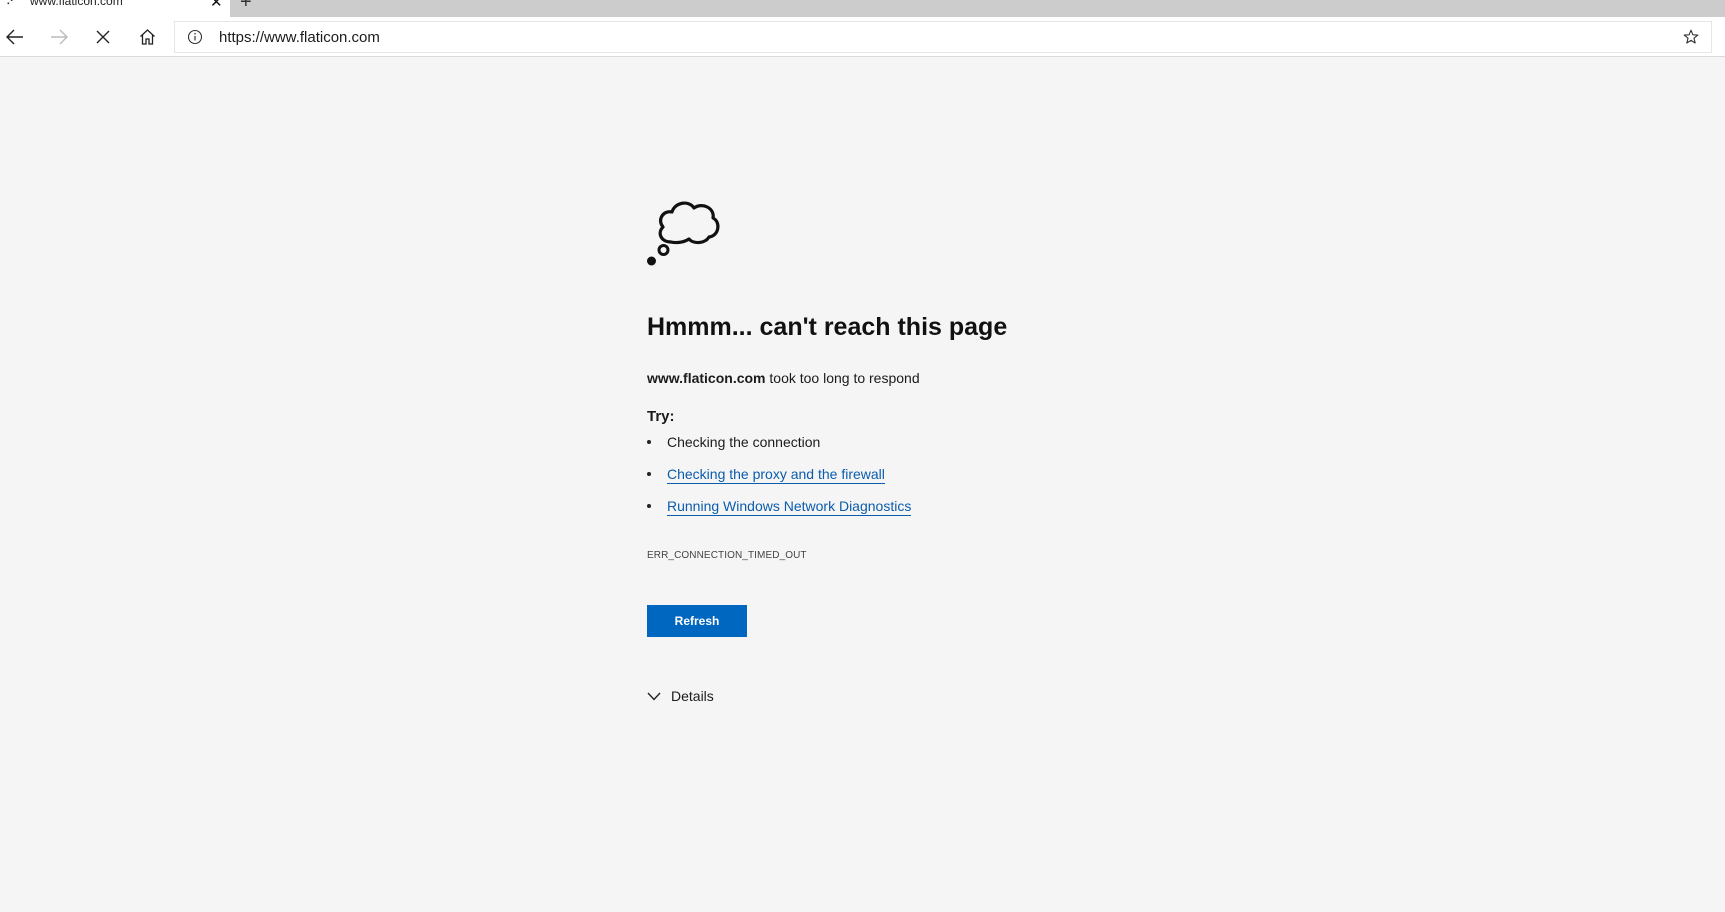  What do you see at coordinates (697, 621) in the screenshot?
I see `refresh-button: Refresh` at bounding box center [697, 621].